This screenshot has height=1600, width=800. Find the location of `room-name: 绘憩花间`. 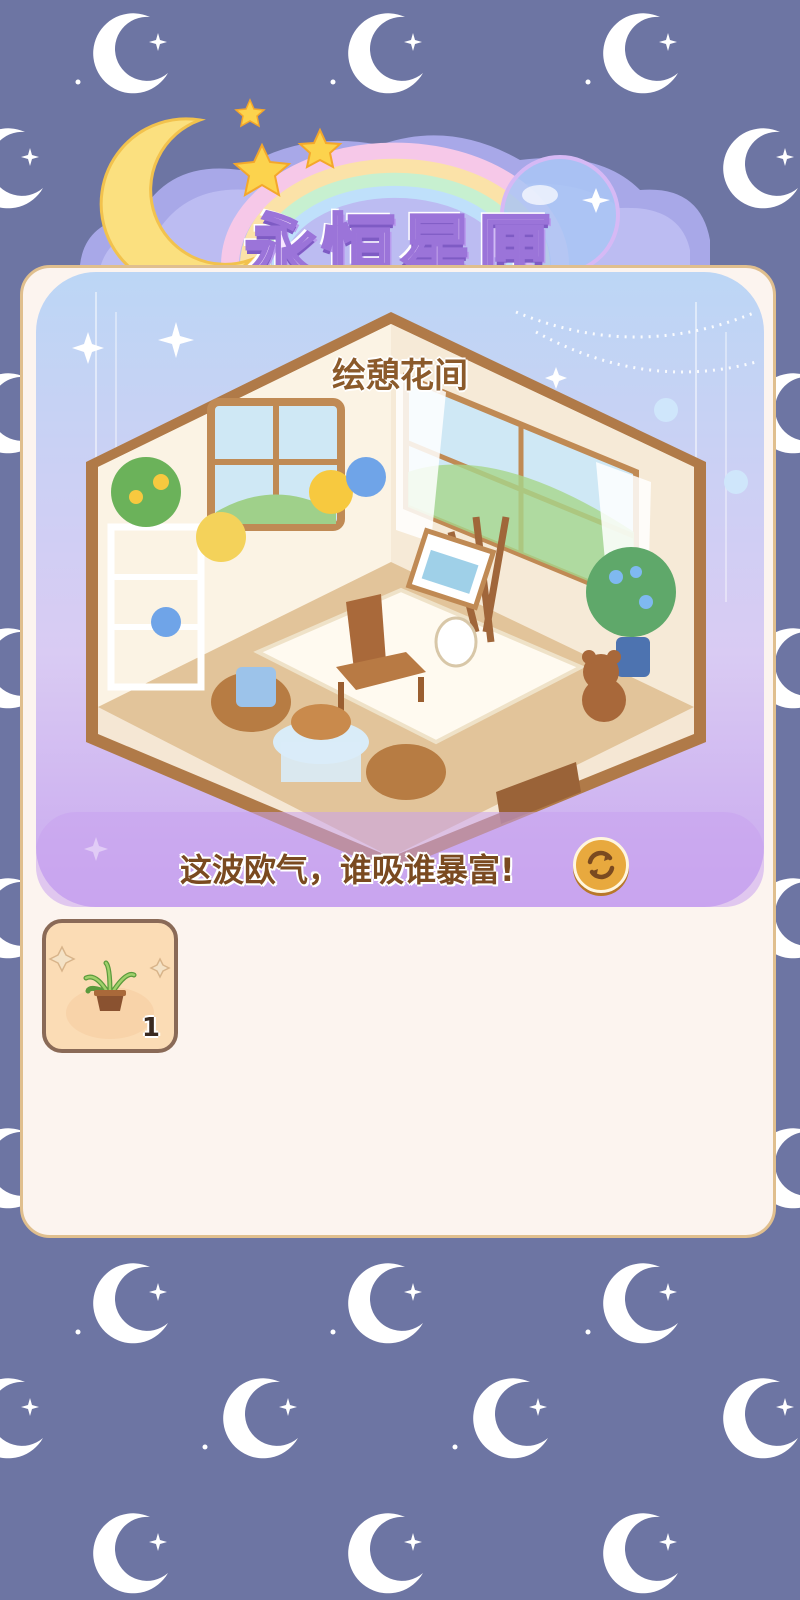

room-name: 绘憩花间 is located at coordinates (400, 376).